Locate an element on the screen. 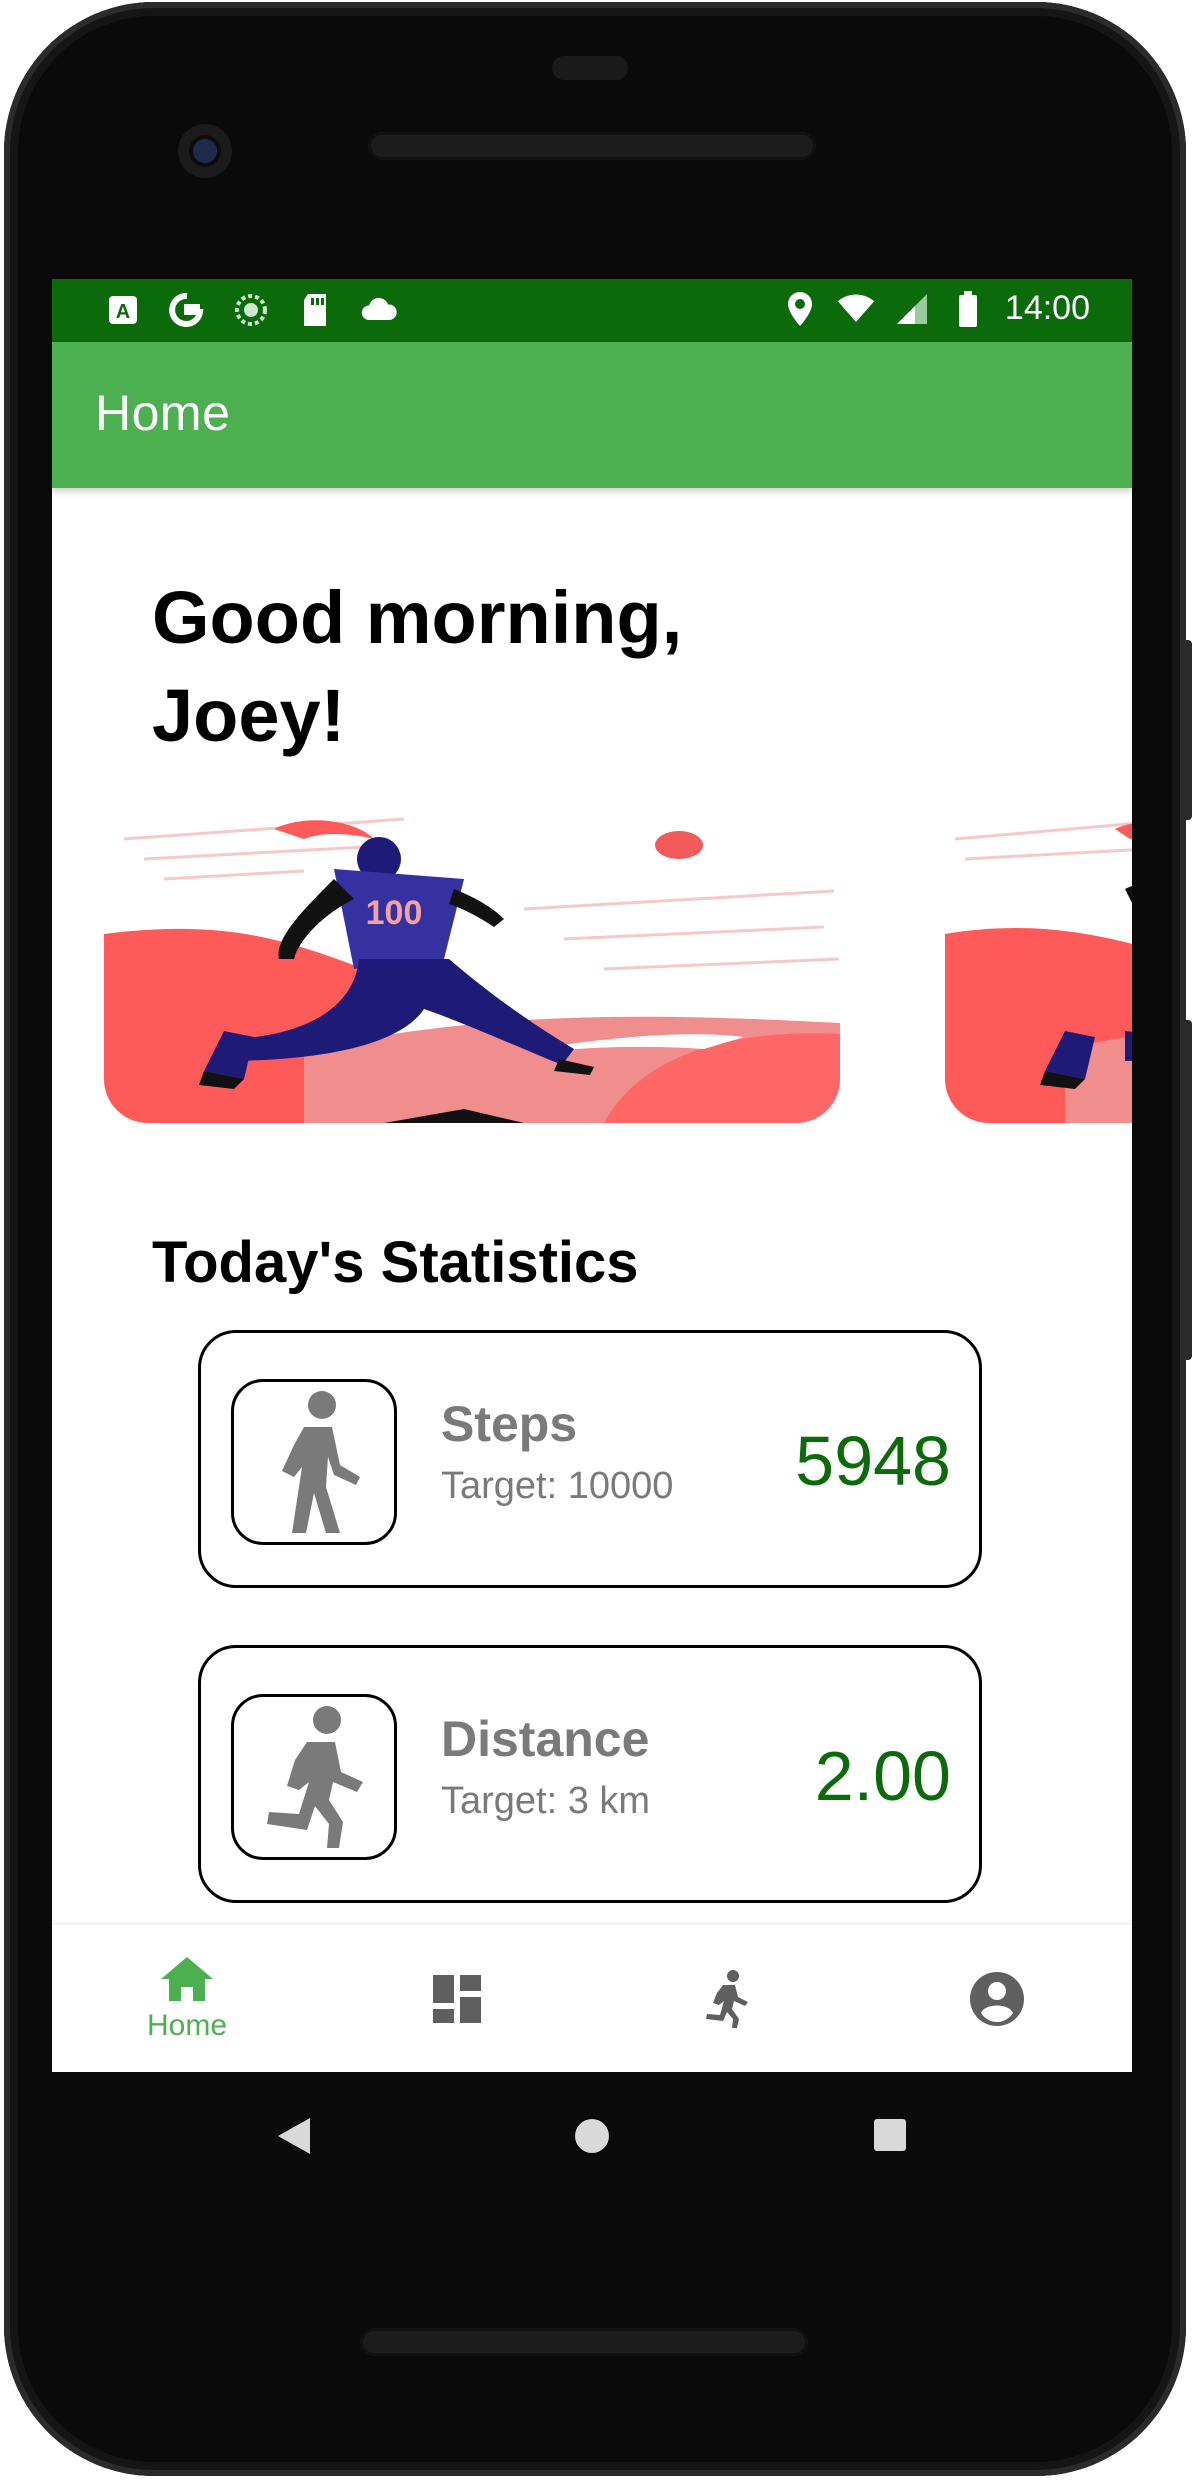  distance-label: Distance is located at coordinates (545, 1739).